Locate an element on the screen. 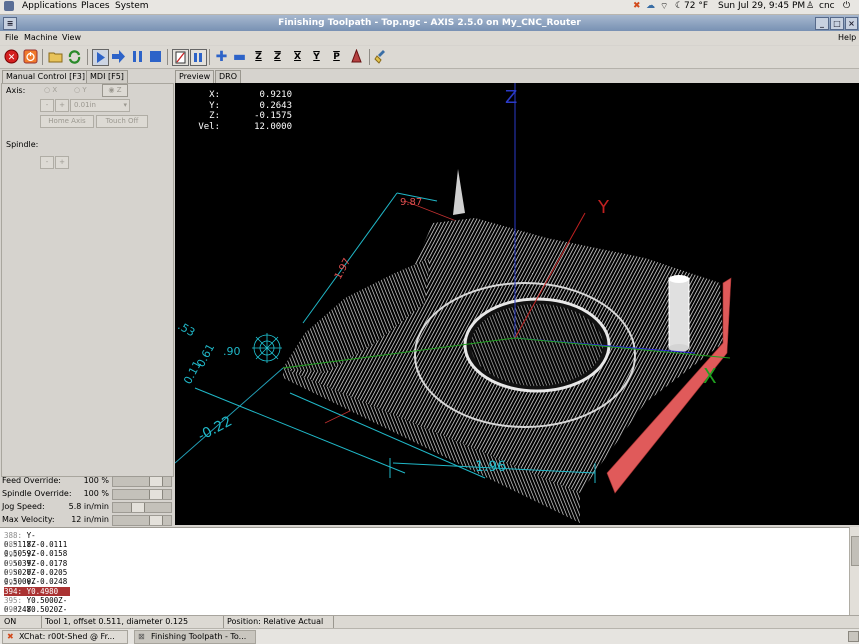 The width and height of the screenshot is (859, 644). tab-mdi: MDI [F5] is located at coordinates (107, 76).